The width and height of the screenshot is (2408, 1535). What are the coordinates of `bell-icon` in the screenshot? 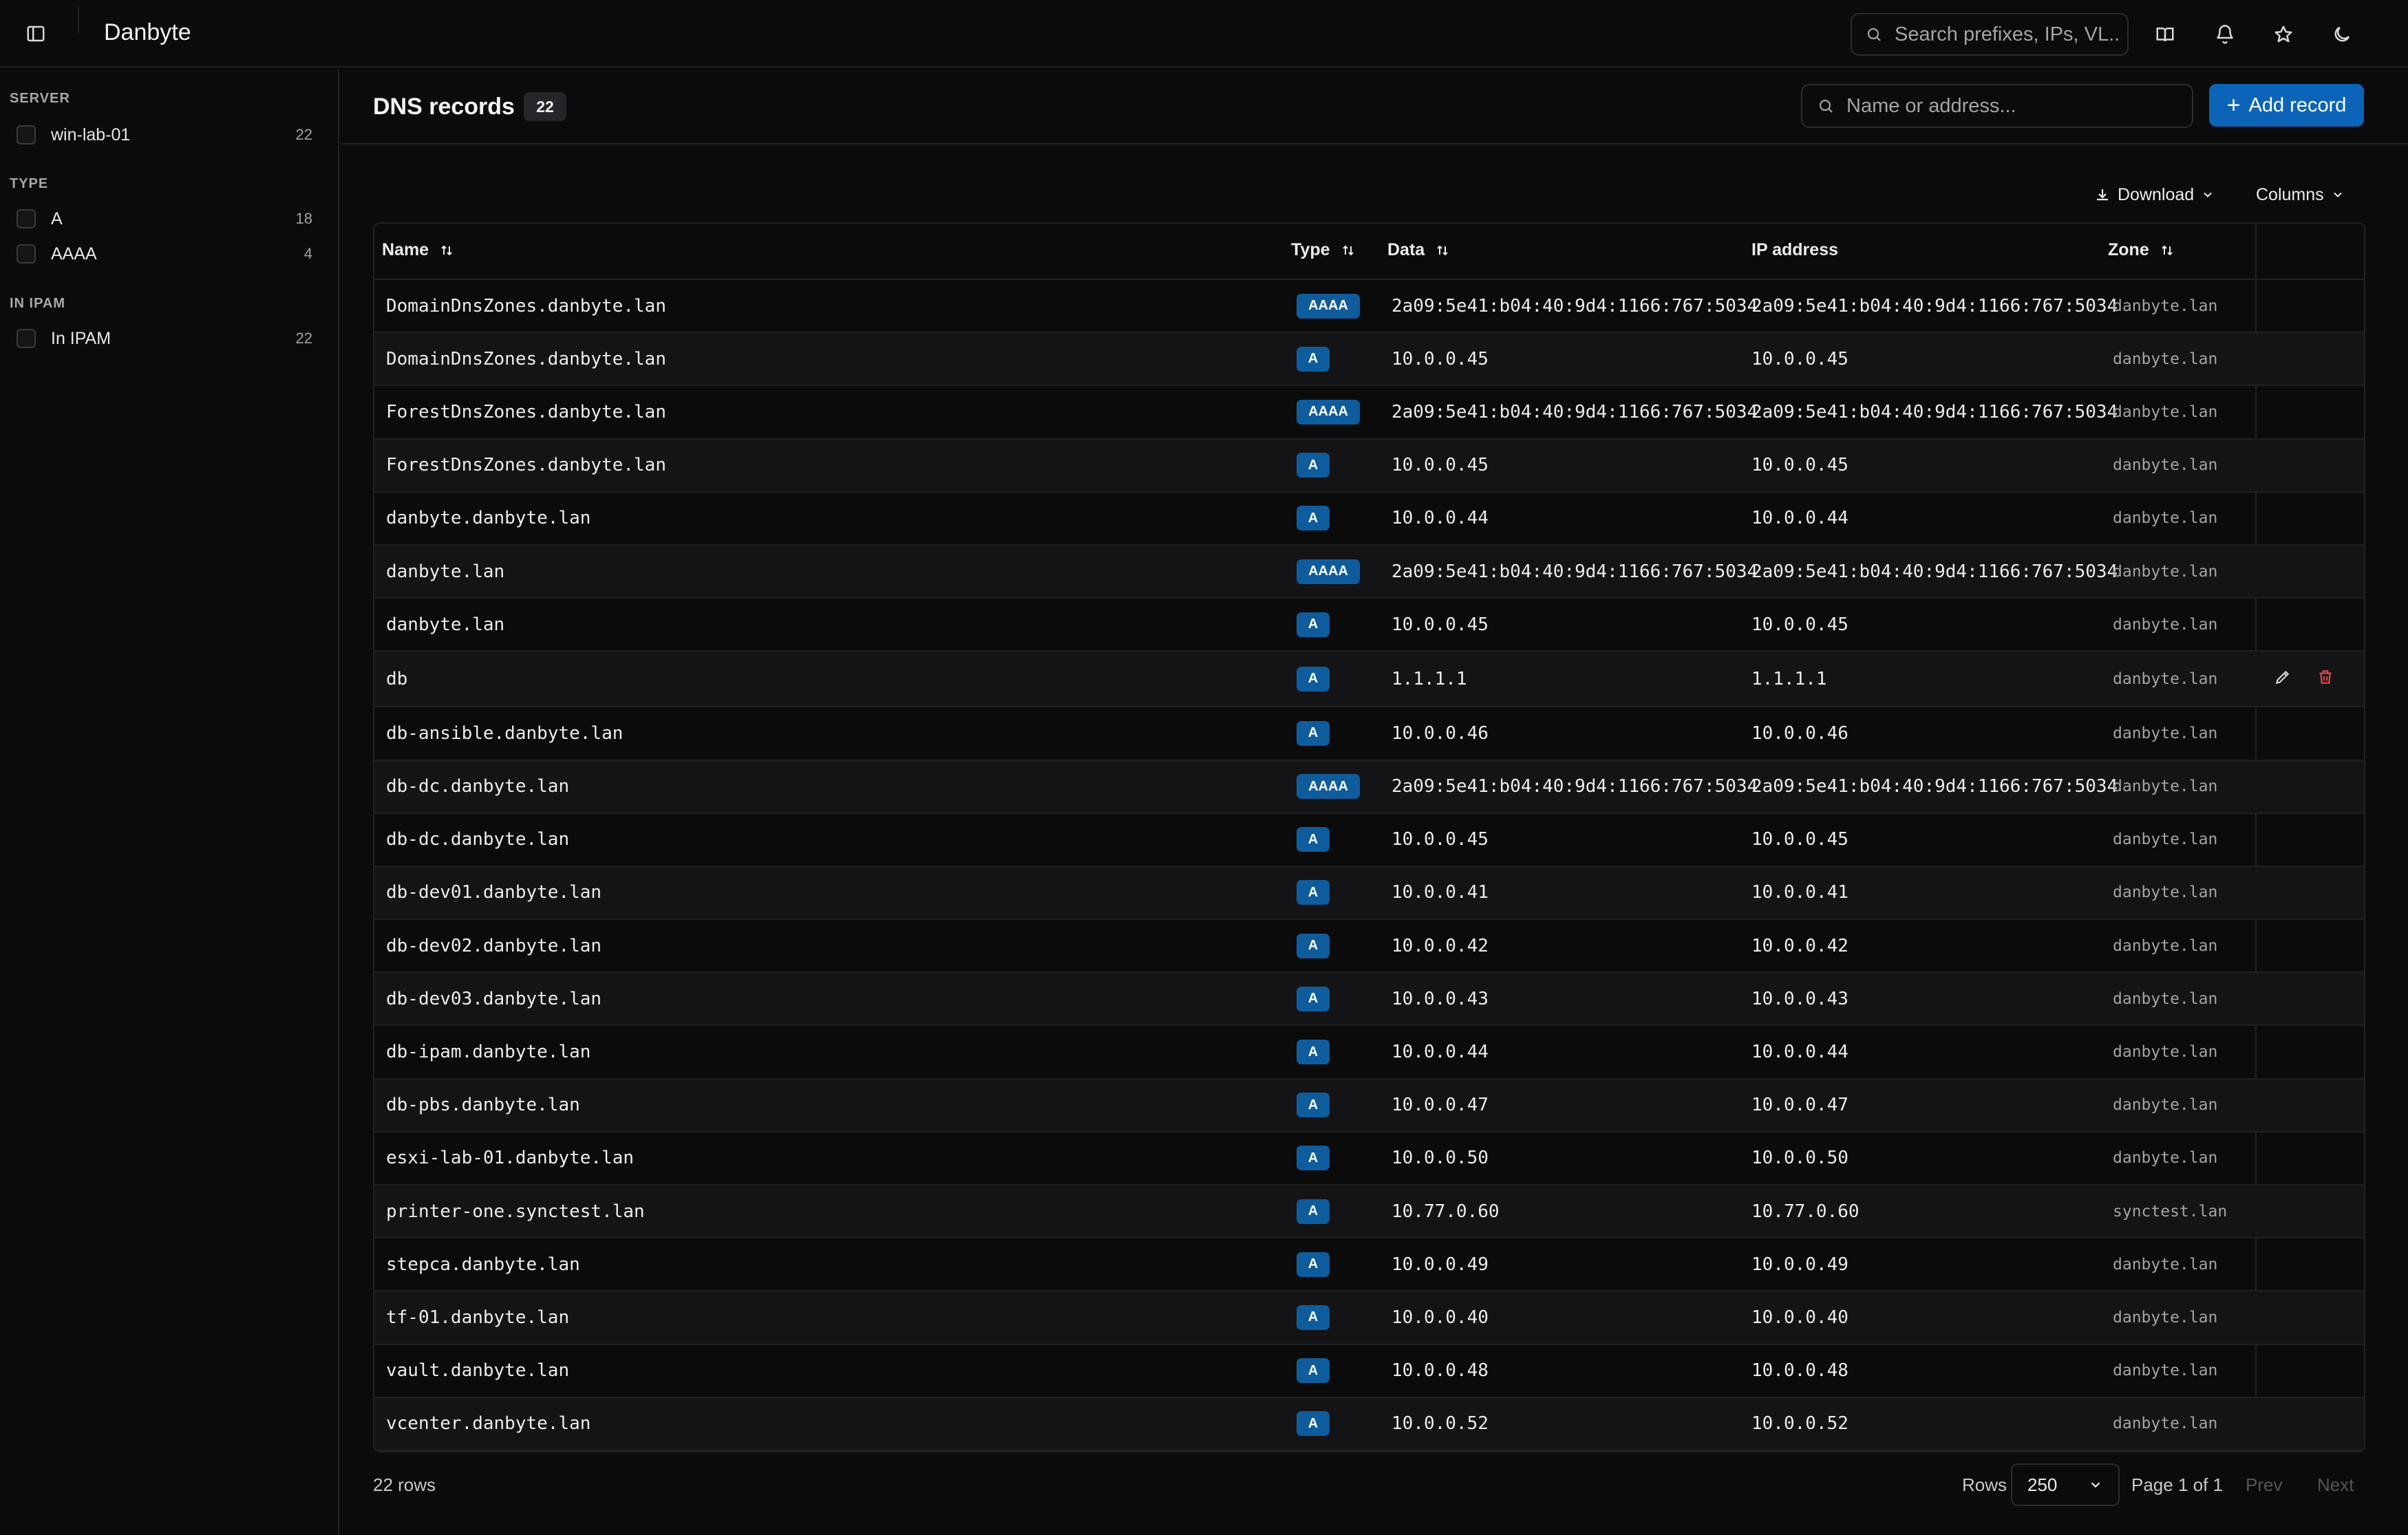 It's located at (2225, 34).